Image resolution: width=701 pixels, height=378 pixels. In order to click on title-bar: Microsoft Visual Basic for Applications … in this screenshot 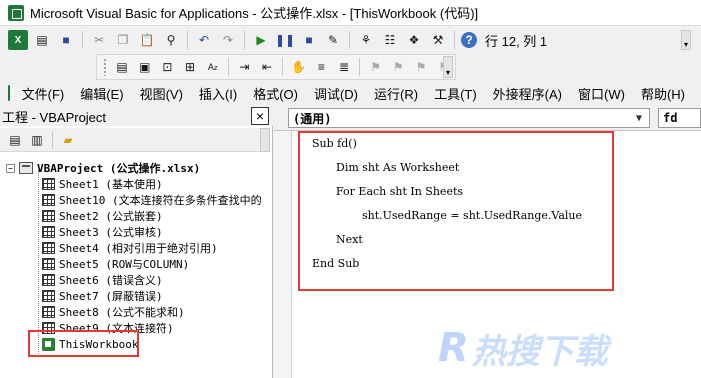, I will do `click(350, 13)`.